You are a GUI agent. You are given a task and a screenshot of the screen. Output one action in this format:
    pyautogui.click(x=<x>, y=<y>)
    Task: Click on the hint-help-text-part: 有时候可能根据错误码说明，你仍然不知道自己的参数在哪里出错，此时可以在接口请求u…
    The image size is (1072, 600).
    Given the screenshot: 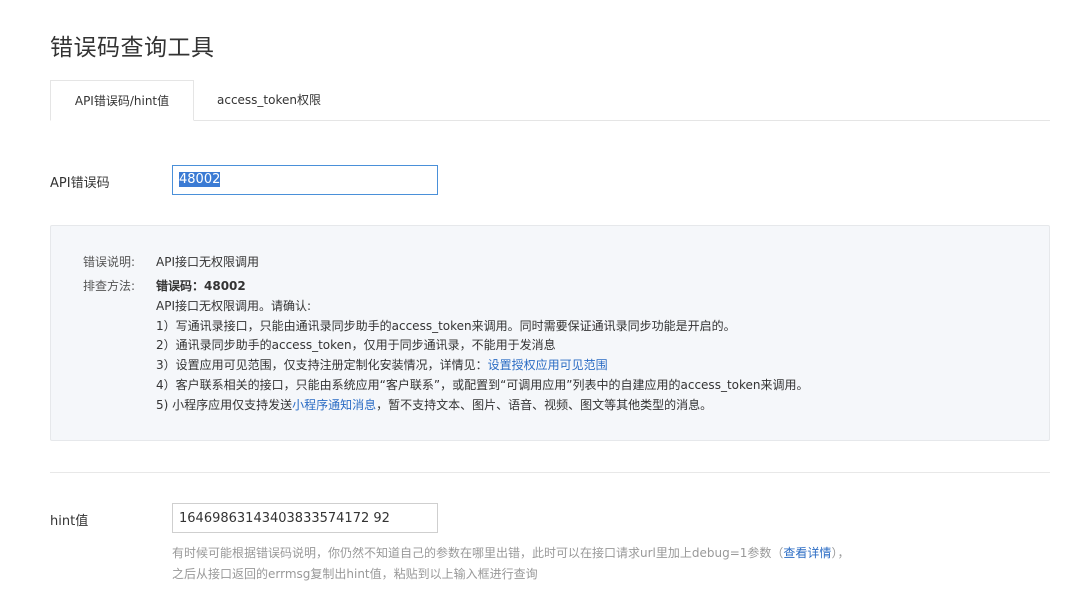 What is the action you would take?
    pyautogui.click(x=478, y=553)
    